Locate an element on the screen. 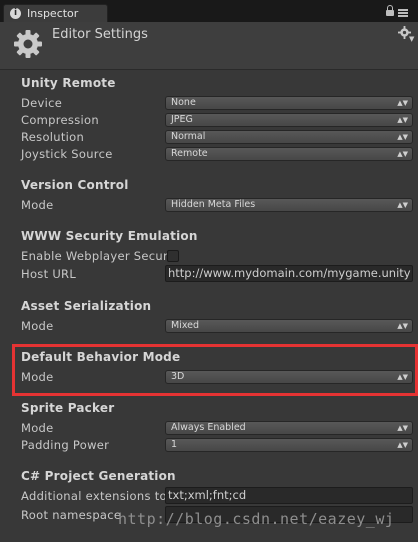  tab-label: Inspector is located at coordinates (53, 13).